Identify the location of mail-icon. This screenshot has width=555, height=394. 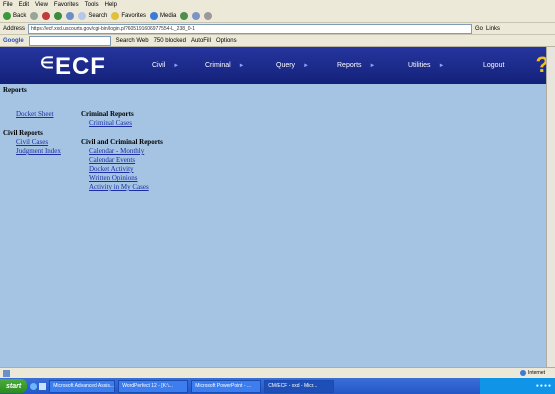
(196, 16).